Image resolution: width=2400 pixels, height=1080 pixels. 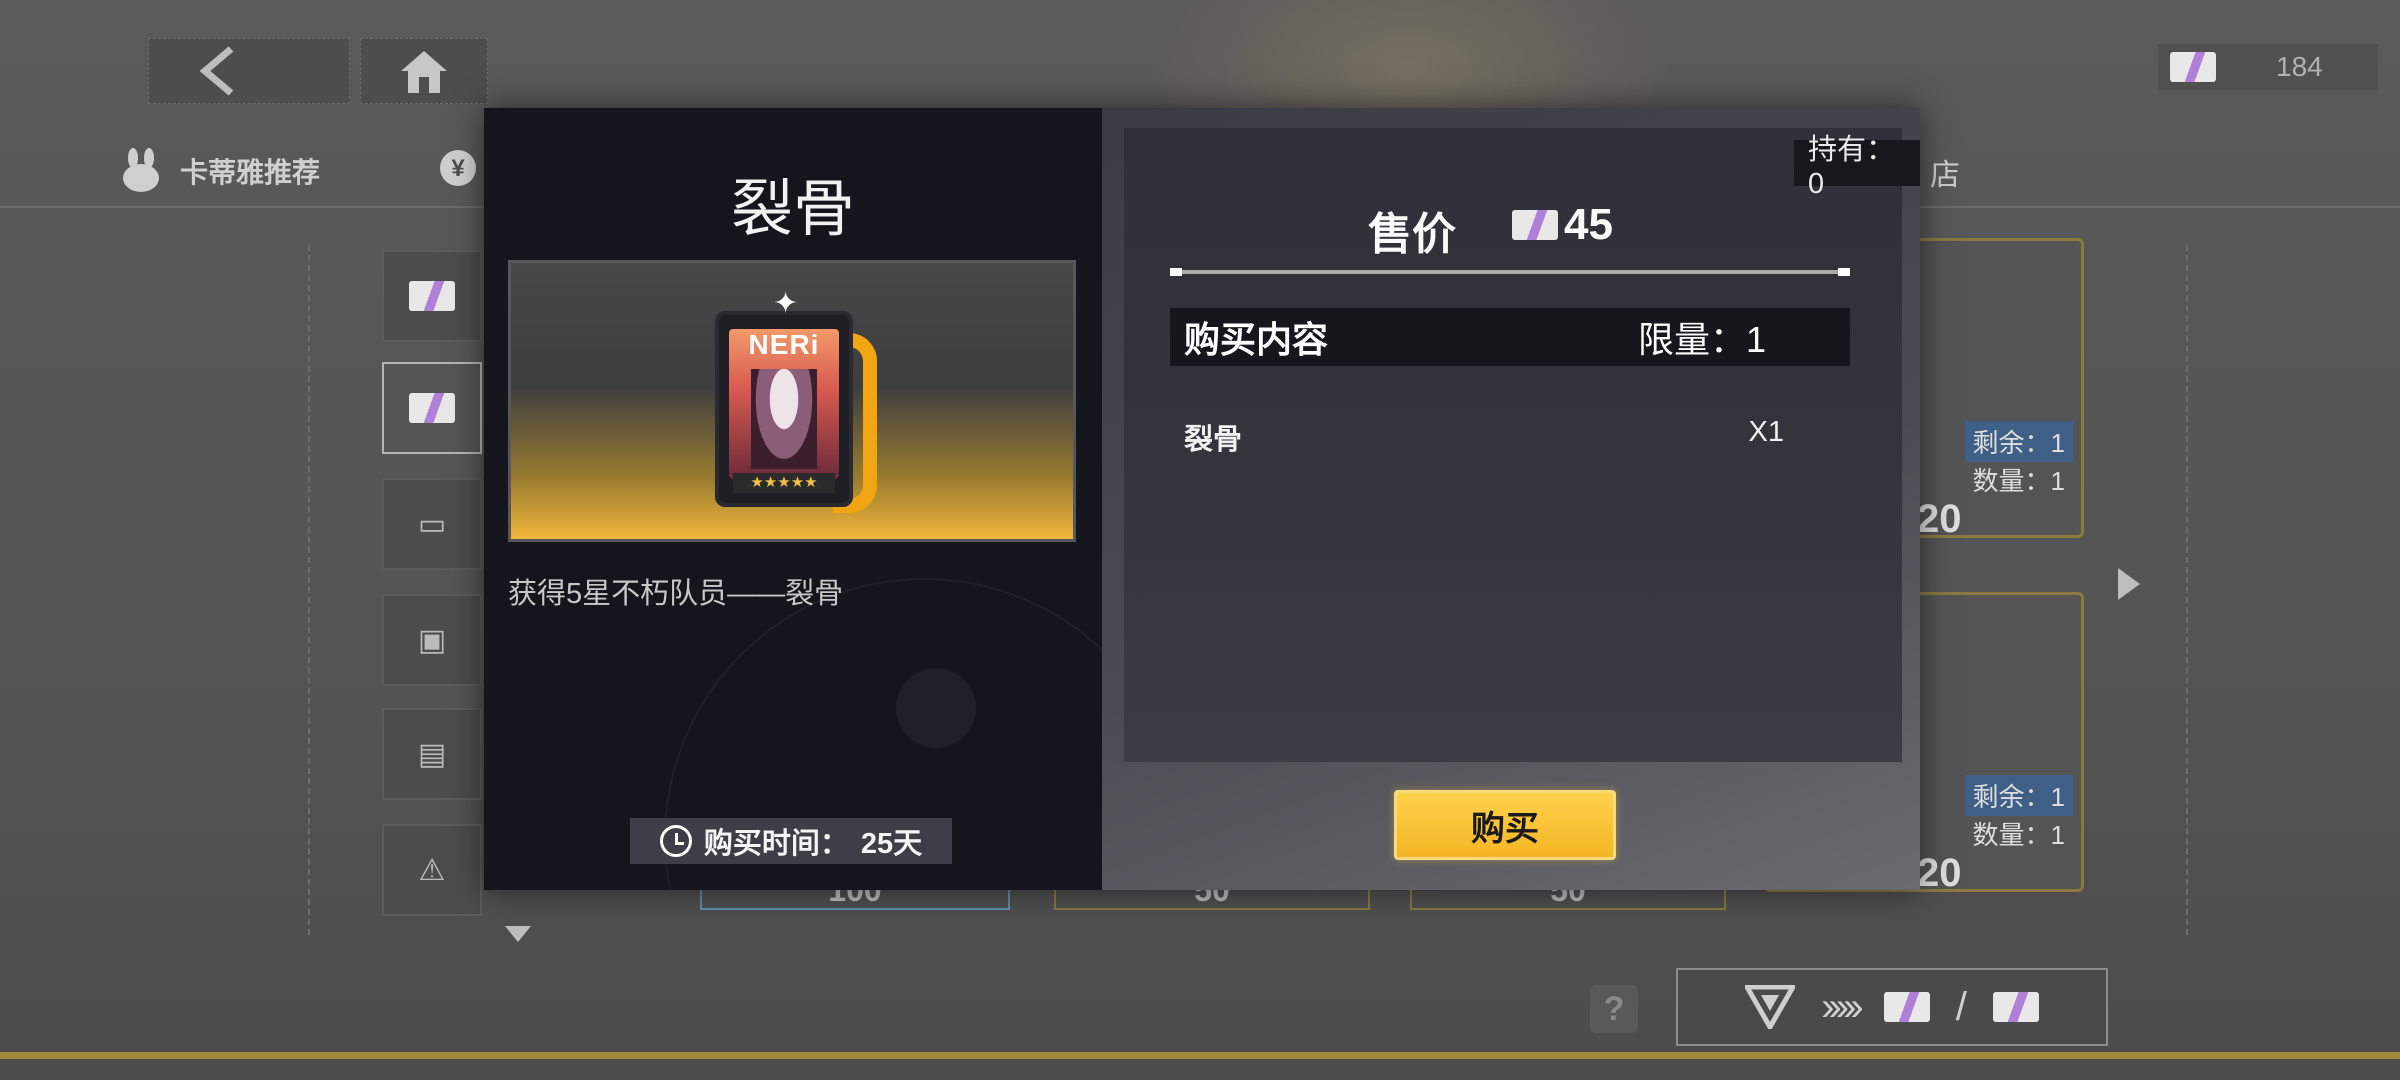 I want to click on badge-portrait: NERi, so click(x=784, y=404).